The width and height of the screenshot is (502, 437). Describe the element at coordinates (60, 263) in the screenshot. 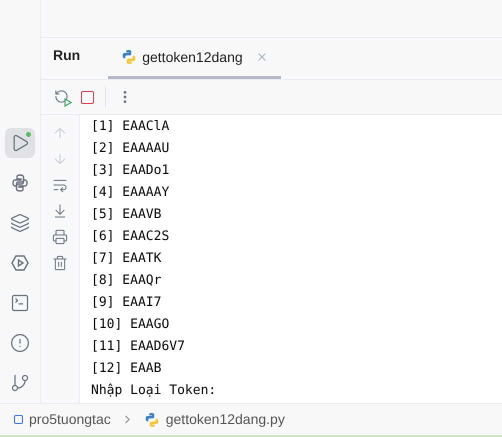

I see `trash-icon` at that location.